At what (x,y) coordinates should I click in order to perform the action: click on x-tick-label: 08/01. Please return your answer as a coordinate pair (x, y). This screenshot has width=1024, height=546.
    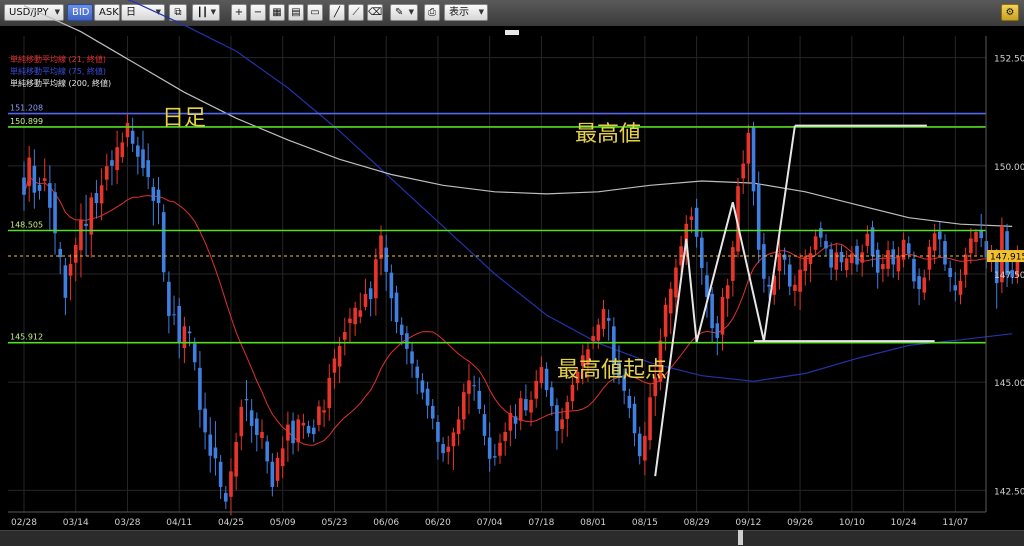
    Looking at the image, I should click on (593, 523).